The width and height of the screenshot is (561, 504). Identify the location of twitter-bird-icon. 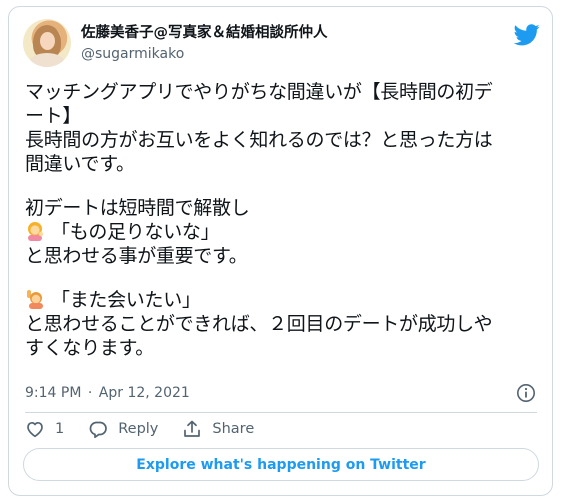
(527, 35).